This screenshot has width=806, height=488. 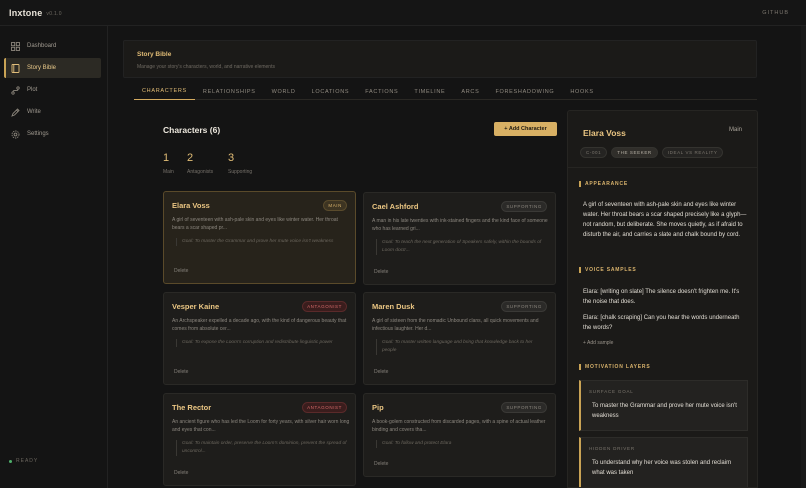 What do you see at coordinates (611, 391) in the screenshot?
I see `layer-title: SURFACE GOAL` at bounding box center [611, 391].